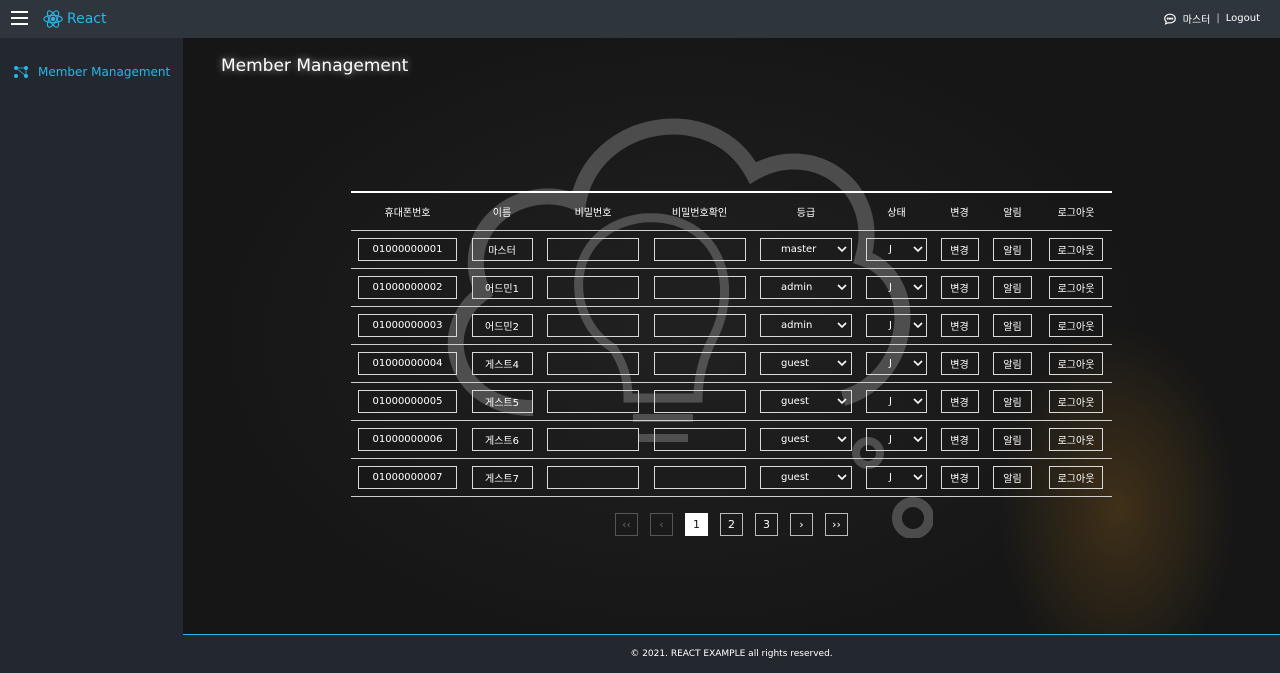  I want to click on chat-bubble-icon, so click(1170, 19).